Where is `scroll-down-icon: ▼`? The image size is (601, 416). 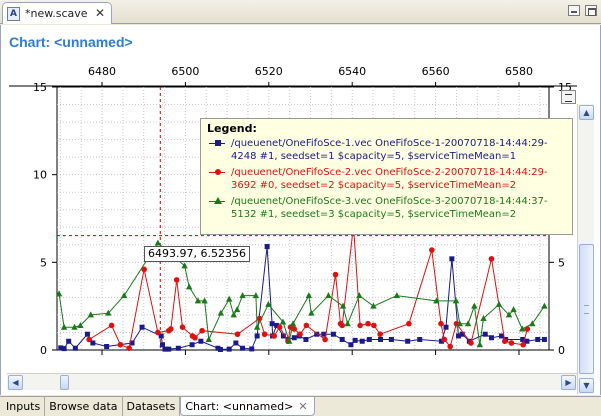 scroll-down-icon: ▼ is located at coordinates (586, 385).